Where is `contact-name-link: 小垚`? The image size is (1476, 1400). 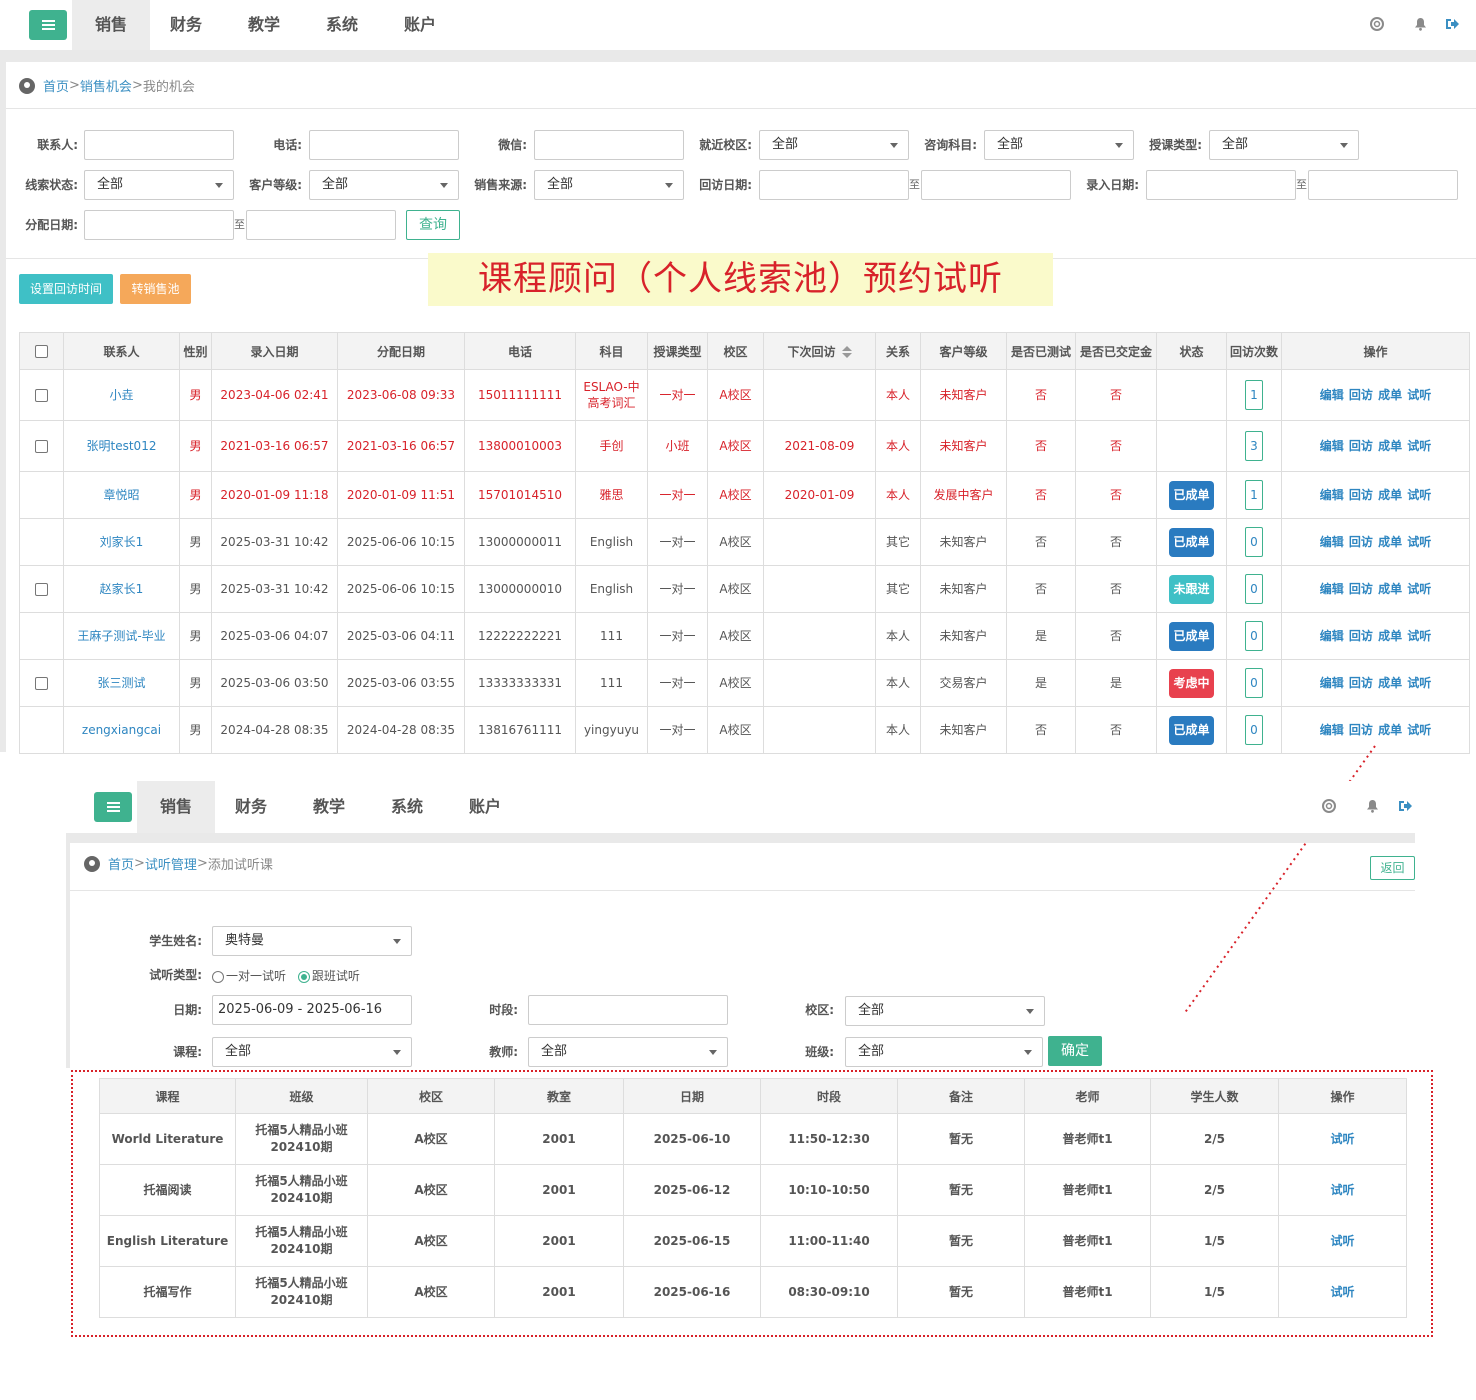
contact-name-link: 小垚 is located at coordinates (121, 395).